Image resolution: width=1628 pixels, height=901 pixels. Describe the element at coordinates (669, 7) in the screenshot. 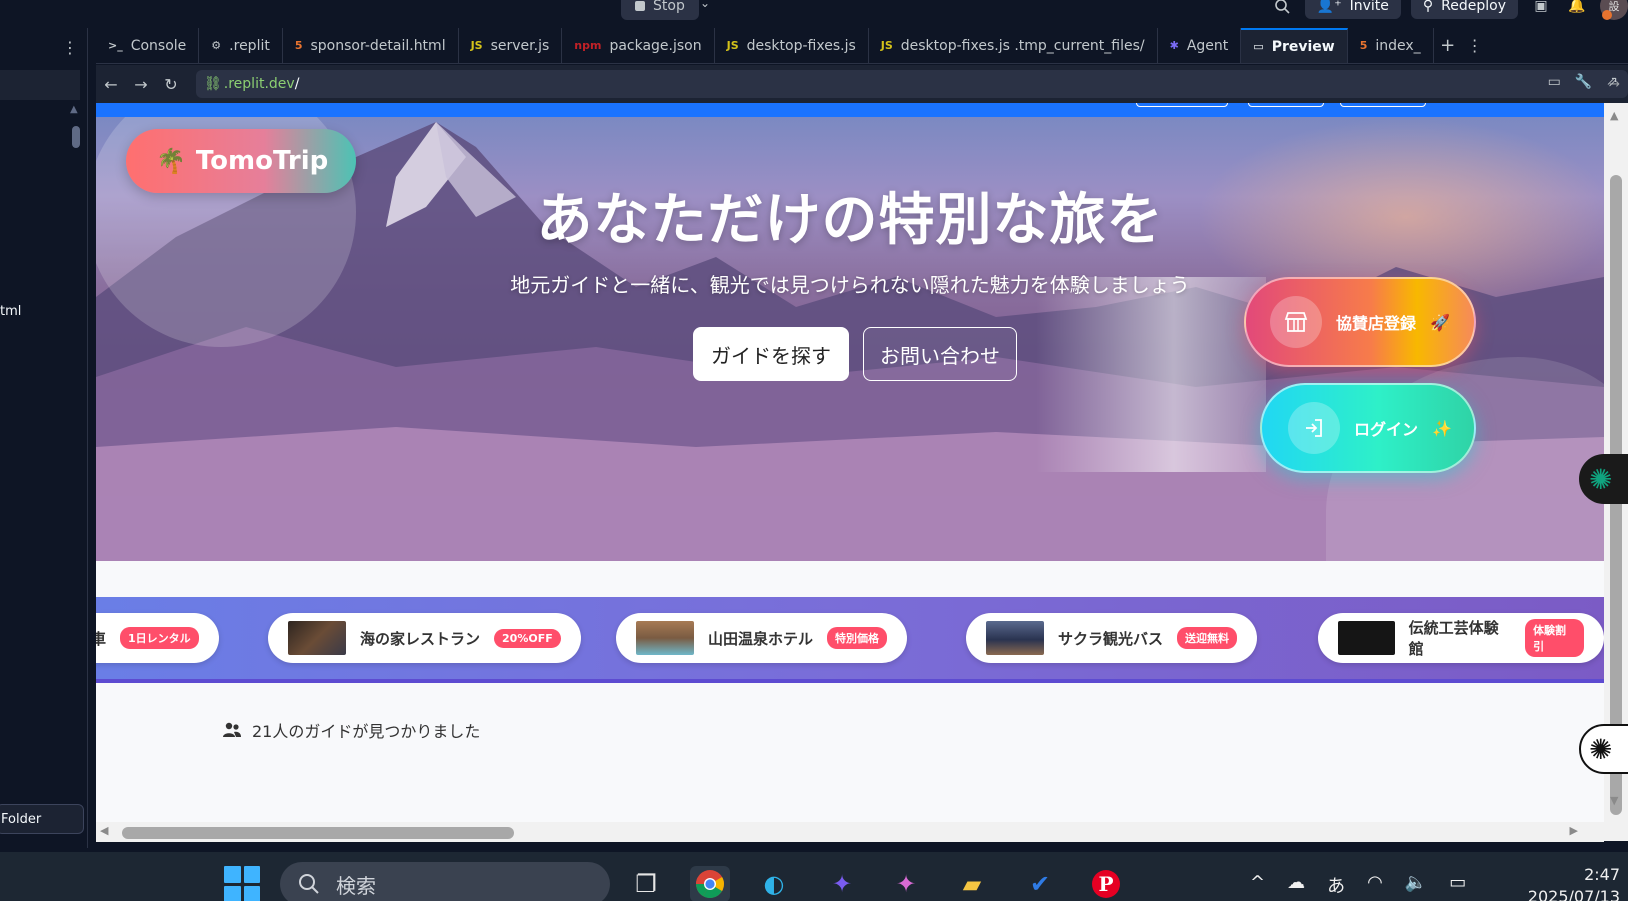

I see `stop-label: Stop` at that location.